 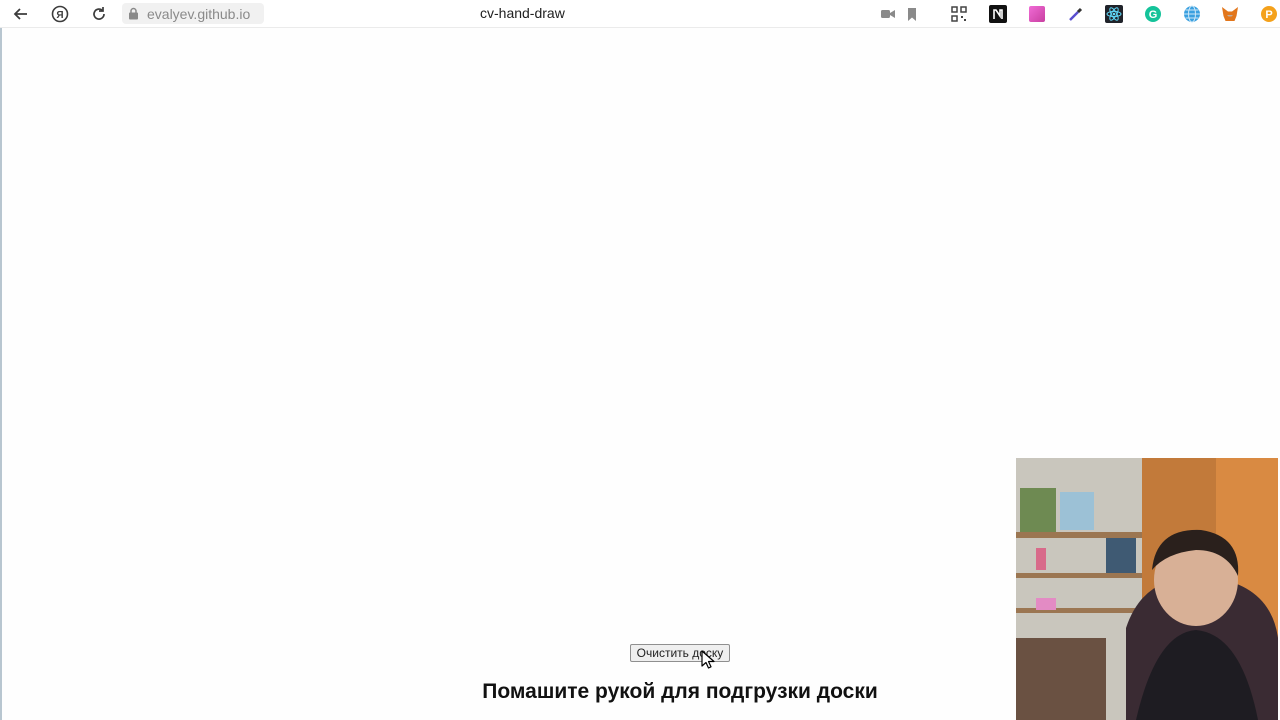 I want to click on browser-toolbar: Я evalyev.github.io cv-hand-draw G P, so click(x=640, y=14).